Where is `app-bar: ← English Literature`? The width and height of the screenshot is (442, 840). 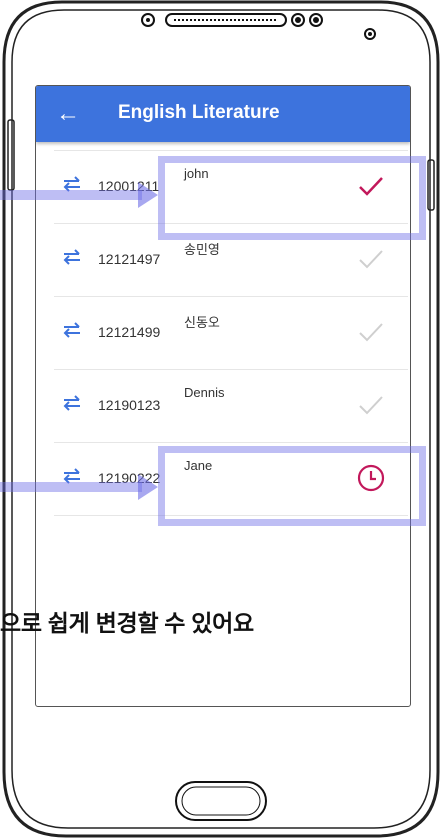 app-bar: ← English Literature is located at coordinates (223, 114).